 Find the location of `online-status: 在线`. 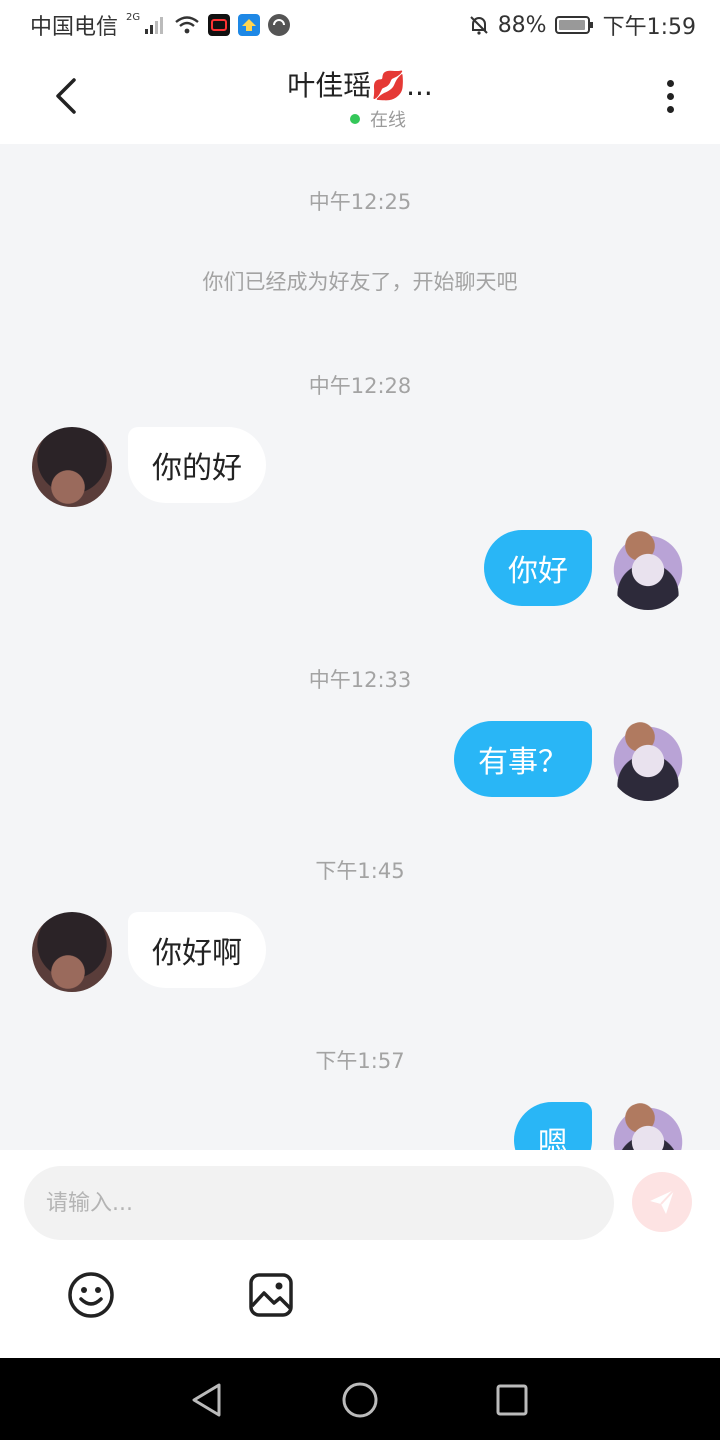

online-status: 在线 is located at coordinates (378, 119).